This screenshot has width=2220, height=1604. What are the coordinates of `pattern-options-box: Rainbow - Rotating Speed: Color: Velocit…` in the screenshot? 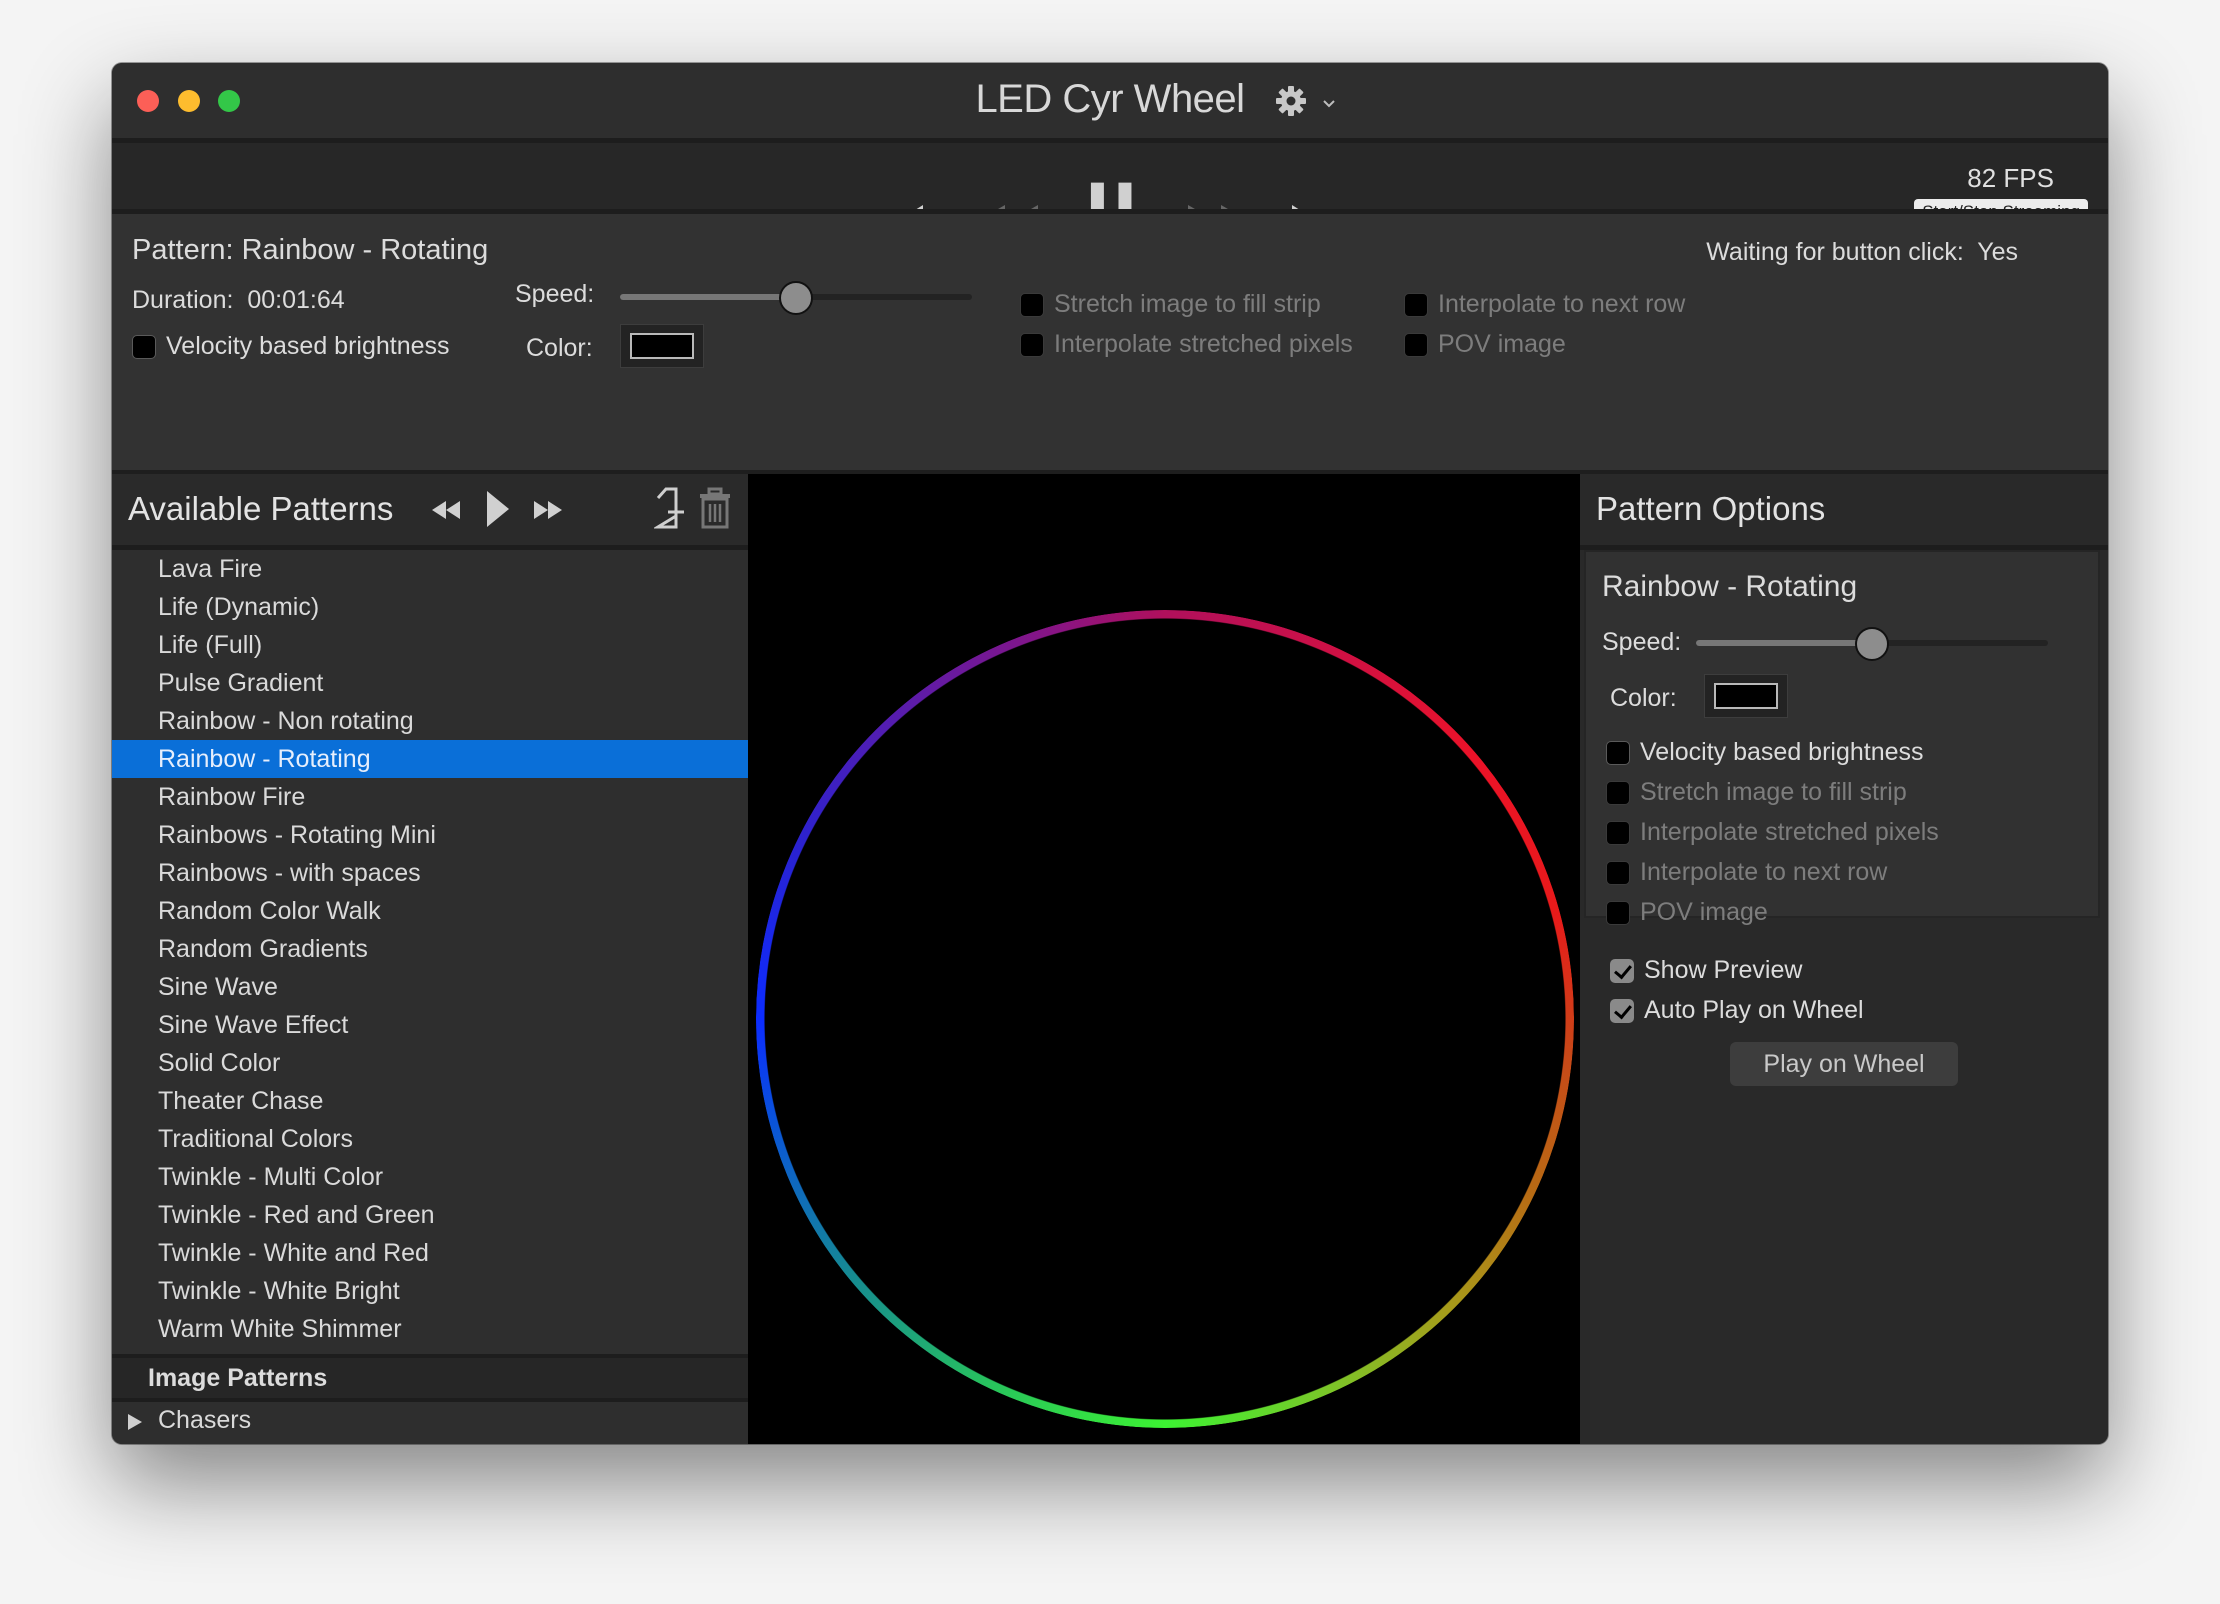 It's located at (1842, 738).